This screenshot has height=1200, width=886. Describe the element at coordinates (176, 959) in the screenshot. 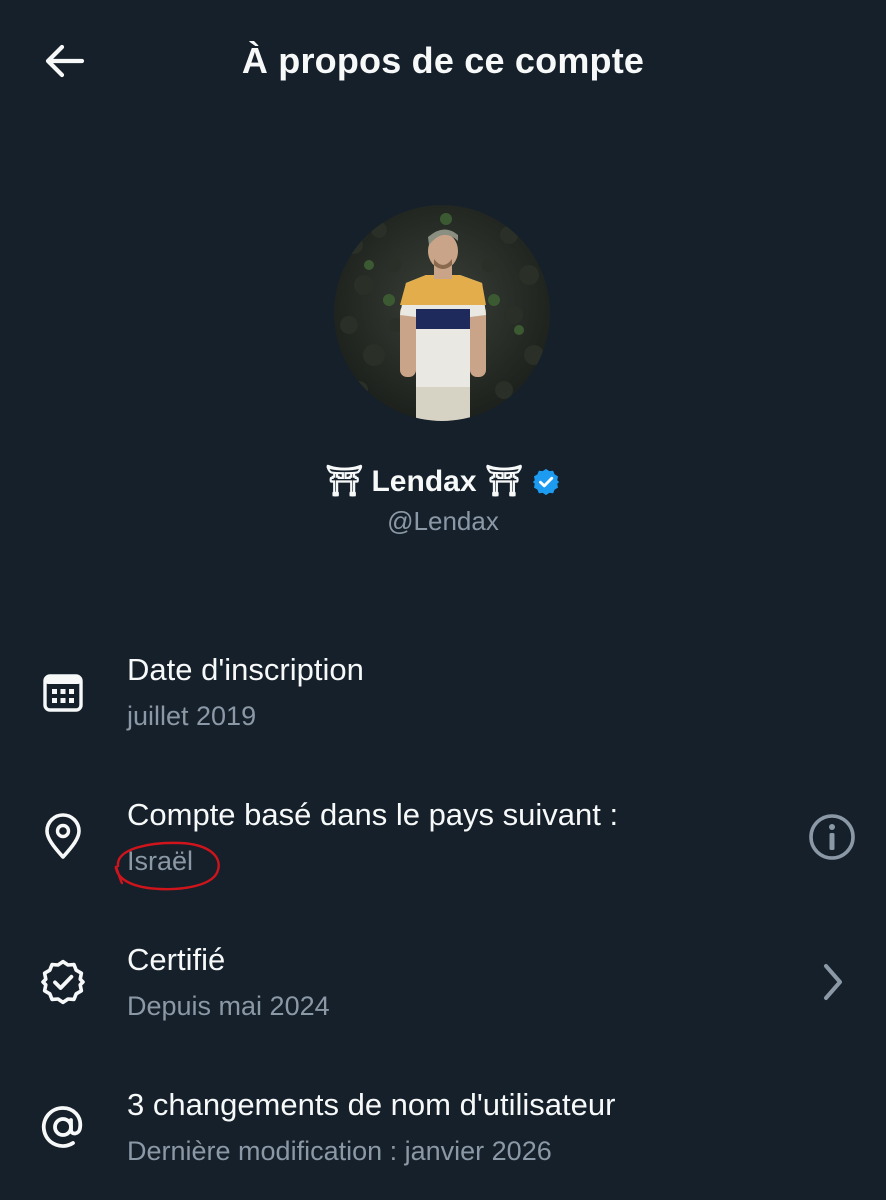

I see `verified-label: Certifié` at that location.